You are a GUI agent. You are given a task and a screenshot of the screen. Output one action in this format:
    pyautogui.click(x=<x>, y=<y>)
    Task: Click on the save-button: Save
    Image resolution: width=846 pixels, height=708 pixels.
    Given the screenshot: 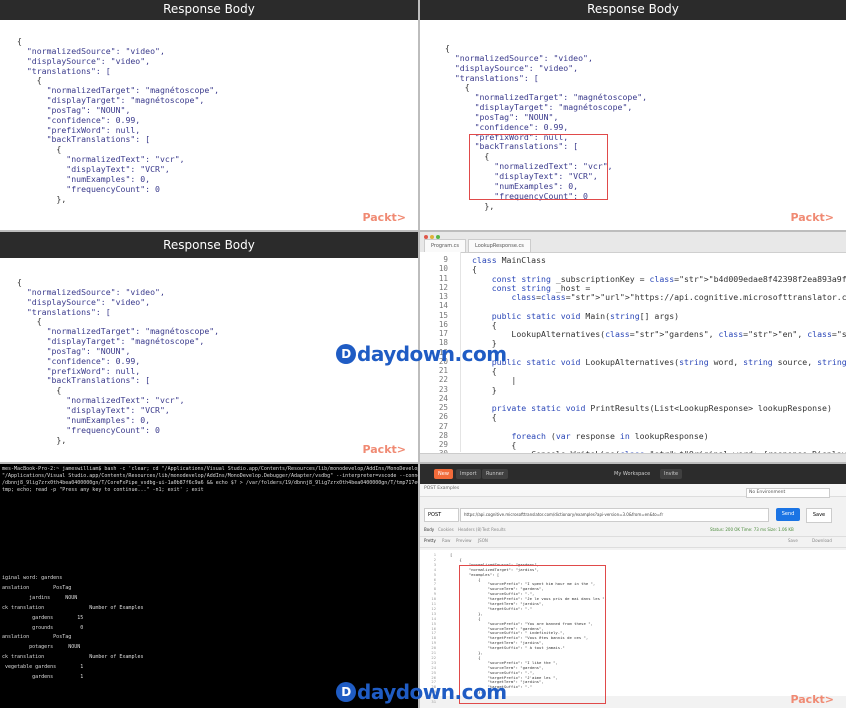 What is the action you would take?
    pyautogui.click(x=819, y=515)
    